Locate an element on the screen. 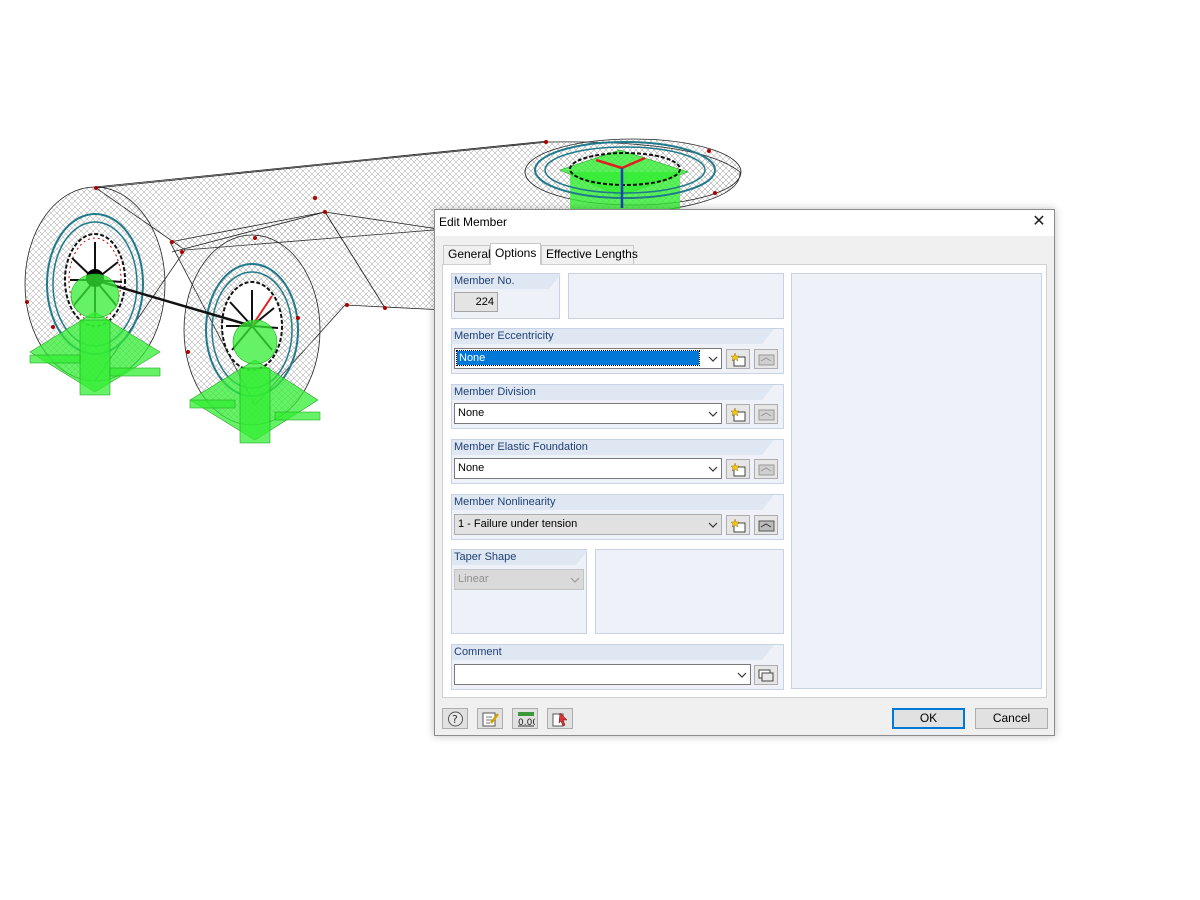 Image resolution: width=1200 pixels, height=900 pixels. division-label: Member Division is located at coordinates (613, 392).